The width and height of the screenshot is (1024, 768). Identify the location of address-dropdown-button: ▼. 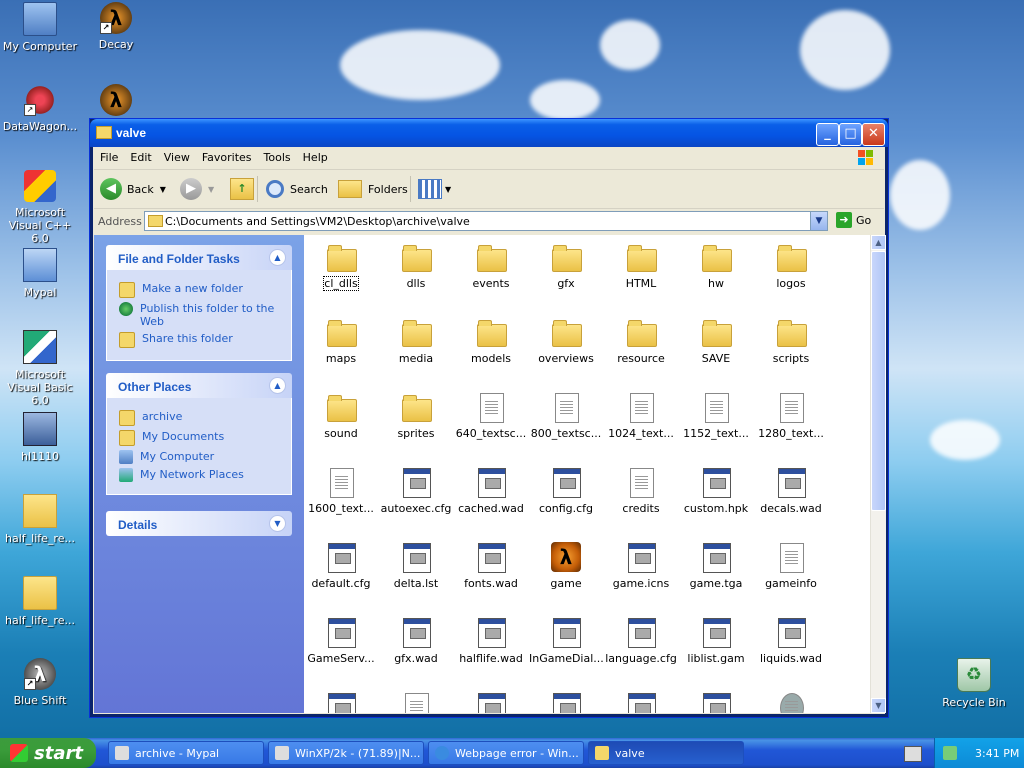
(818, 221).